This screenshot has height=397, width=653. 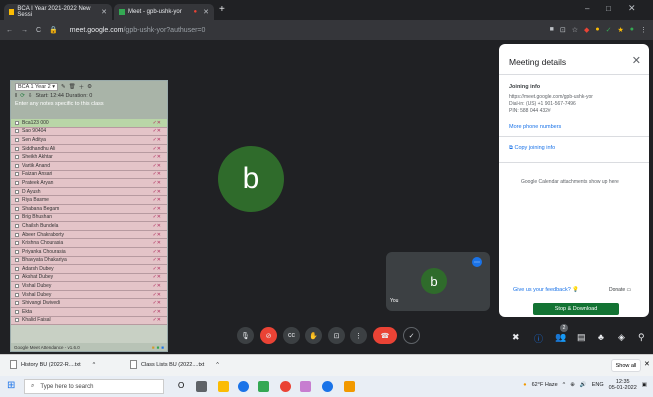 I want to click on more-options-icon: ⋯, so click(x=477, y=262).